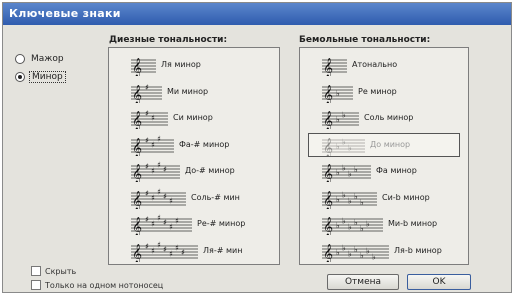 The height and width of the screenshot is (295, 514). Describe the element at coordinates (194, 172) in the screenshot. I see `key-option: 𝄞 ♯ ♯ ♯ ♯ До-# минор` at that location.